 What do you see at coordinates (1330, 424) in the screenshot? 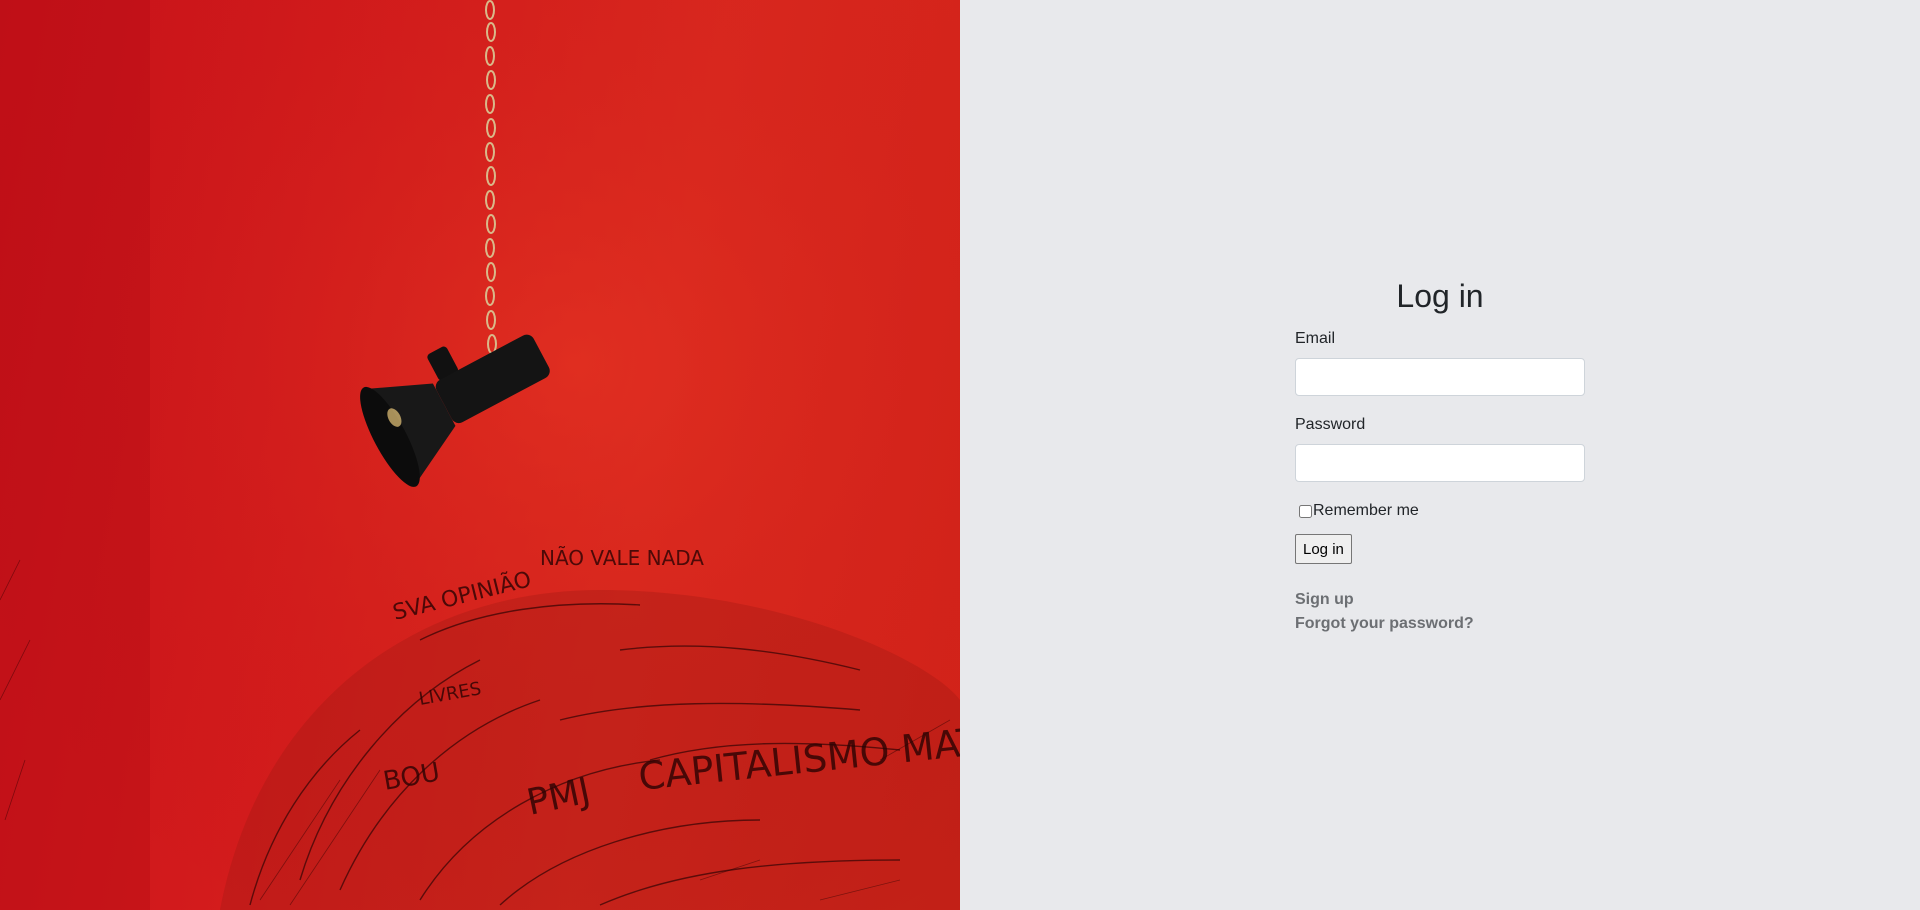
I see `password-label: Password` at bounding box center [1330, 424].